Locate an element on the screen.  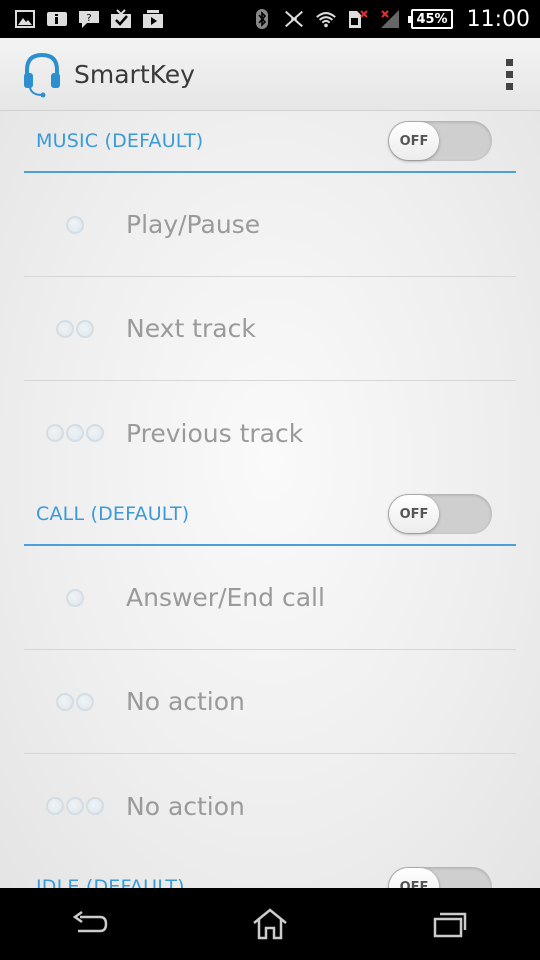
wifi-icon is located at coordinates (326, 19).